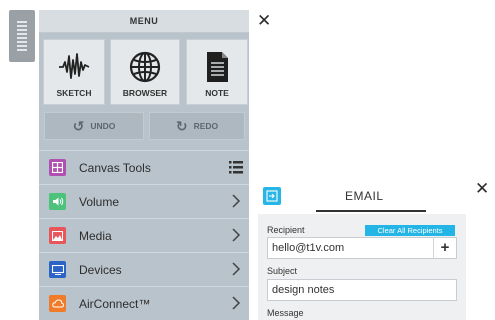 The width and height of the screenshot is (495, 320). I want to click on menu-item-volume: Volume, so click(144, 201).